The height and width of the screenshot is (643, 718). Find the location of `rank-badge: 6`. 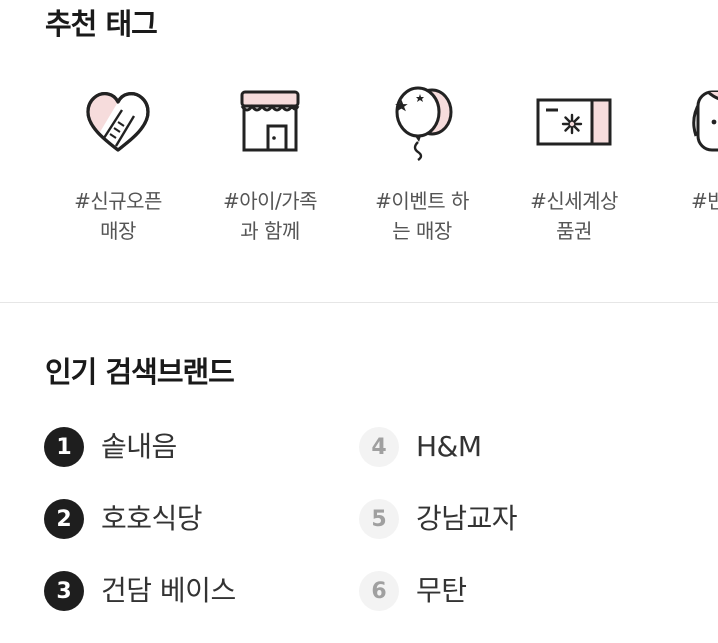

rank-badge: 6 is located at coordinates (379, 591).